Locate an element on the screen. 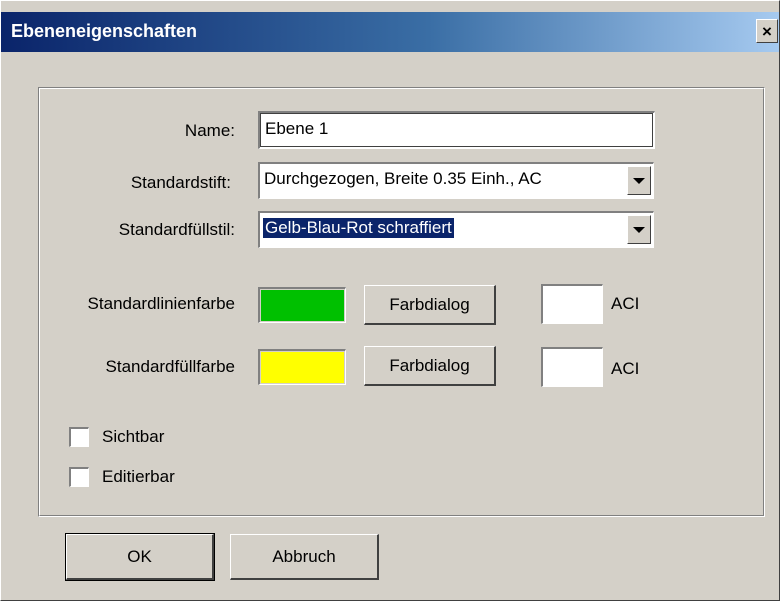 The width and height of the screenshot is (780, 601). fill-style-select: Gelb-Blau-Rot schraffiert is located at coordinates (456, 229).